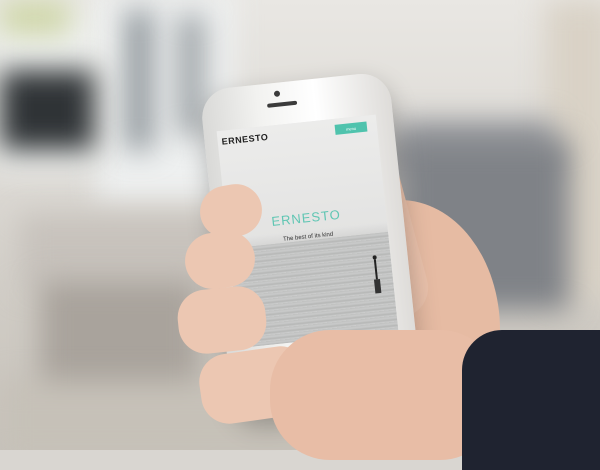 Image resolution: width=600 pixels, height=470 pixels. I want to click on speaker-icon, so click(282, 104).